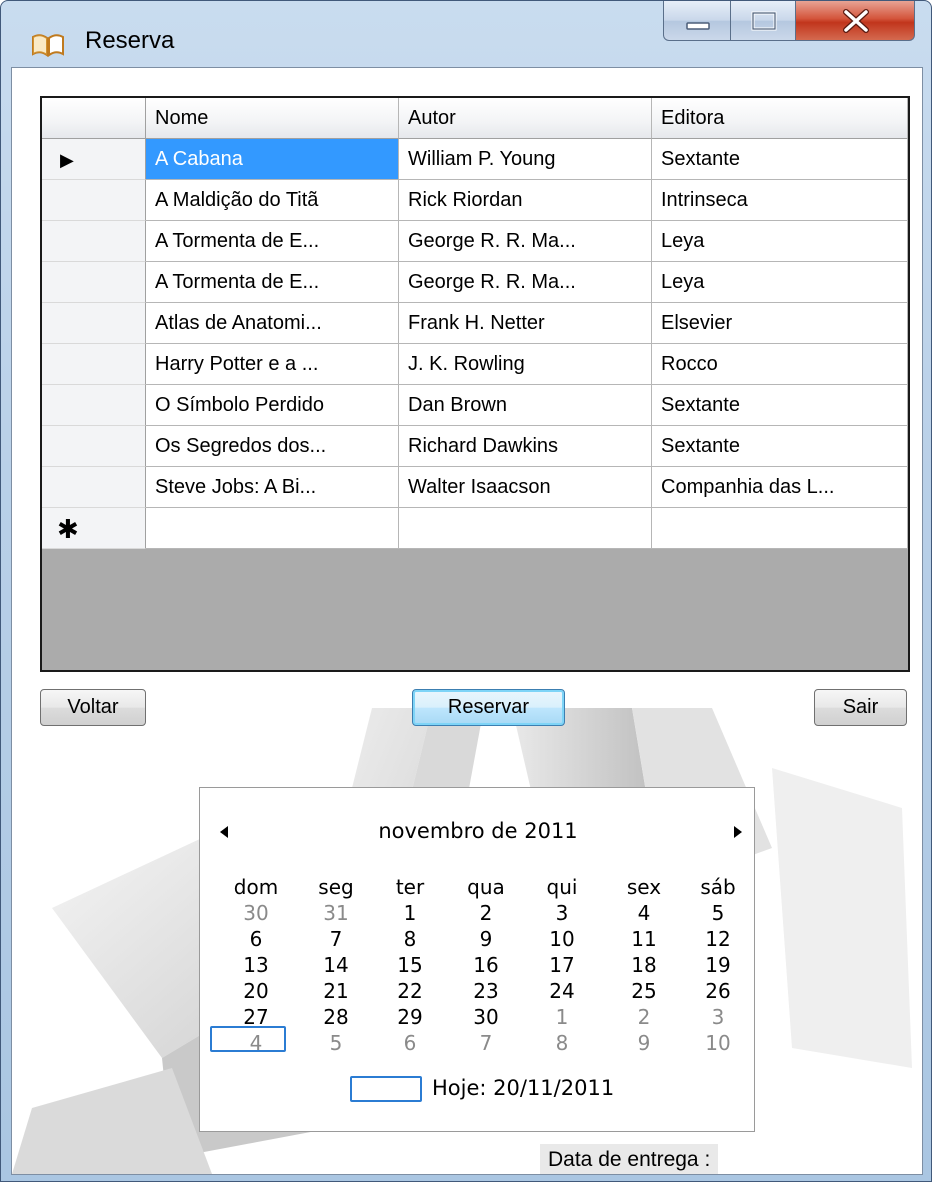  I want to click on new-cell-autor, so click(525, 528).